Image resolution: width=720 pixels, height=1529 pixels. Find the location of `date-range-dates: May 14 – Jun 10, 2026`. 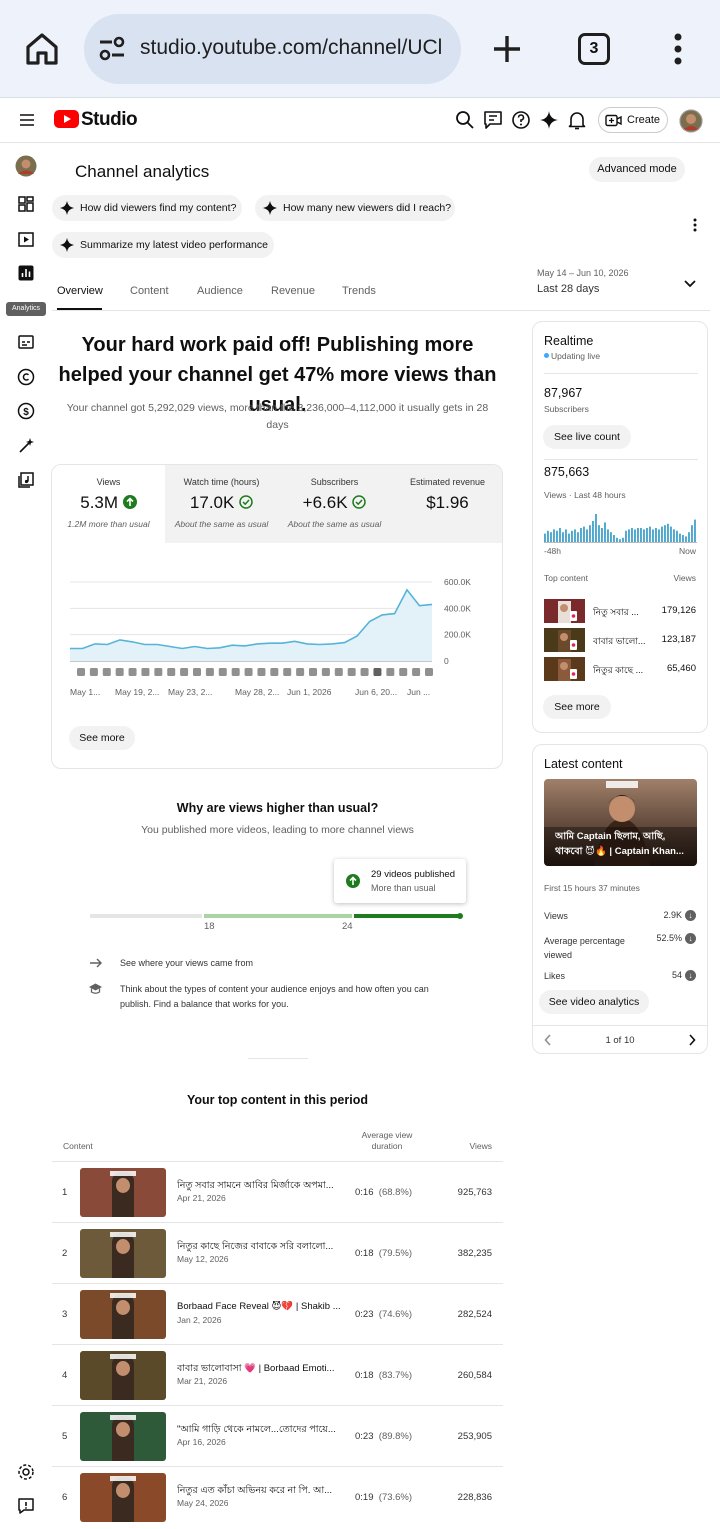

date-range-dates: May 14 – Jun 10, 2026 is located at coordinates (583, 273).